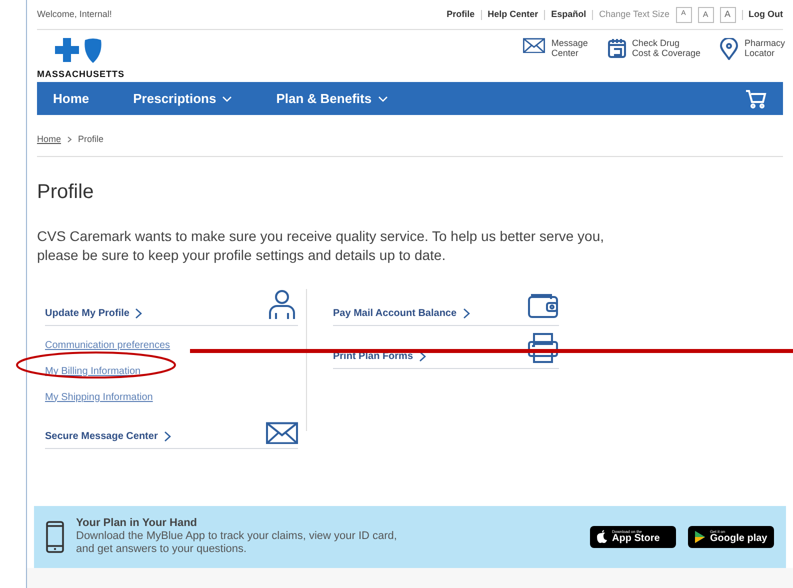 This screenshot has width=793, height=588. I want to click on person-icon, so click(282, 304).